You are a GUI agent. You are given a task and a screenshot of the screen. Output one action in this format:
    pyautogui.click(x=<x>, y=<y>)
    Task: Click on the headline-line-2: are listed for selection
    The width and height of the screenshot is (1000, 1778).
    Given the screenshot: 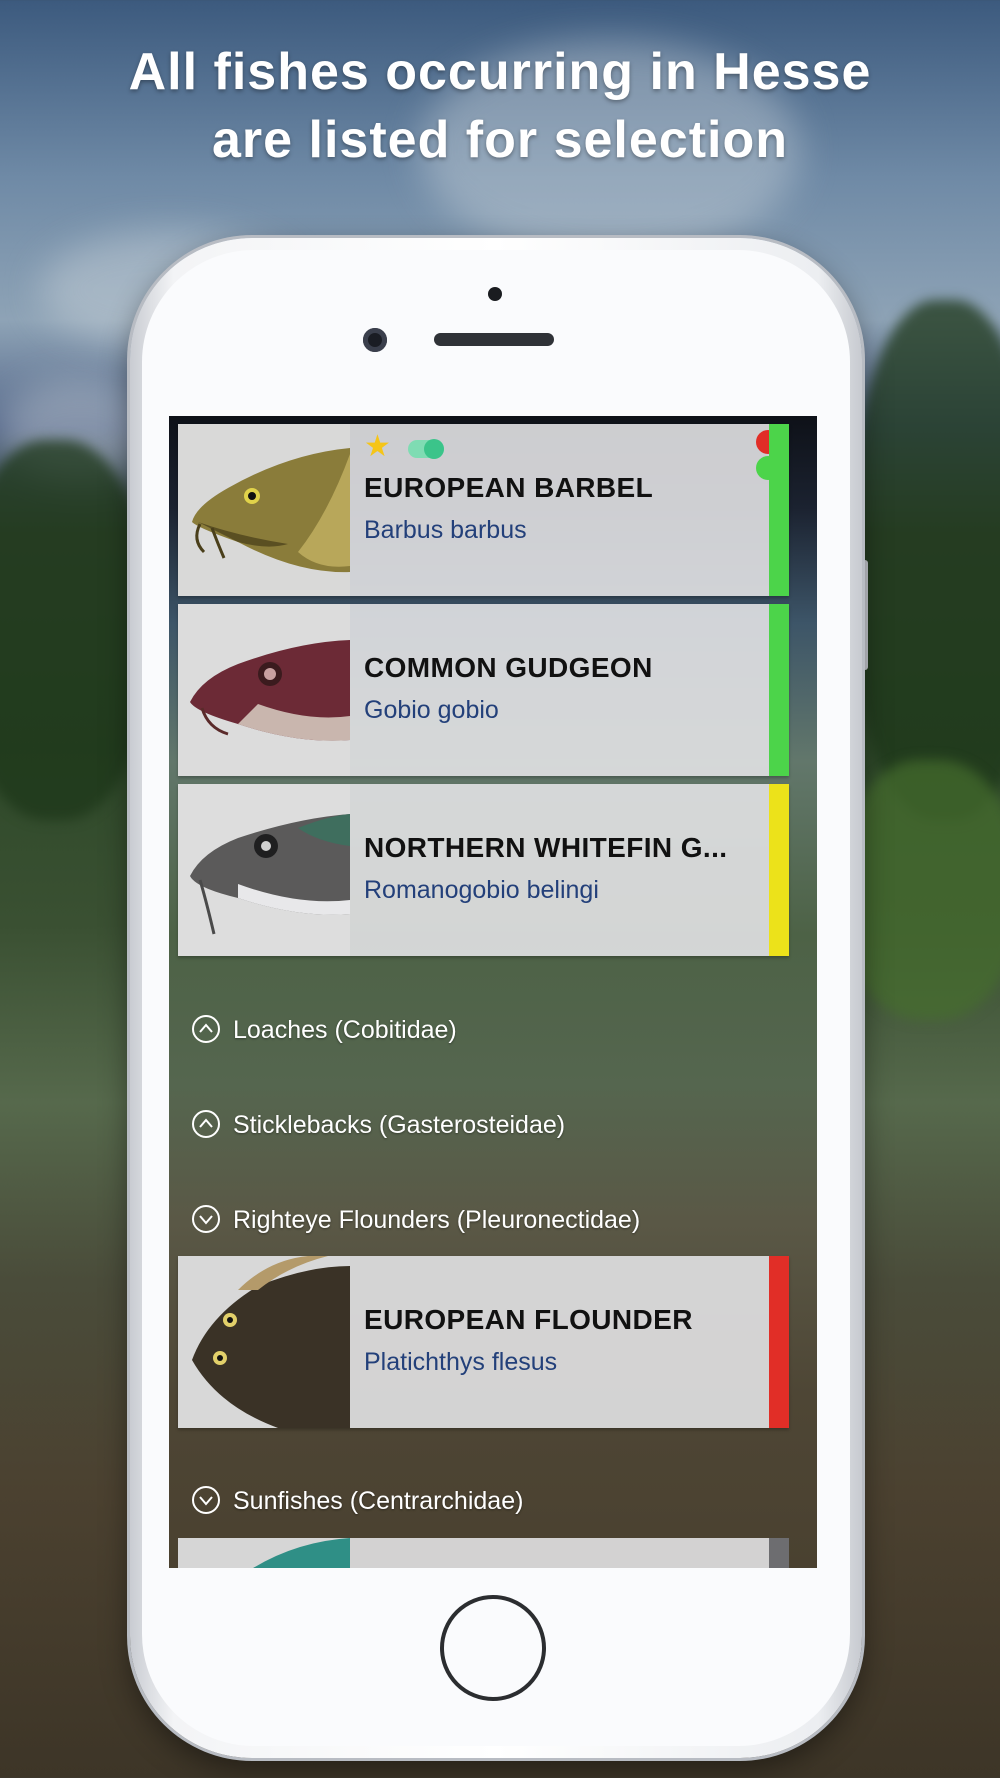 What is the action you would take?
    pyautogui.click(x=500, y=140)
    